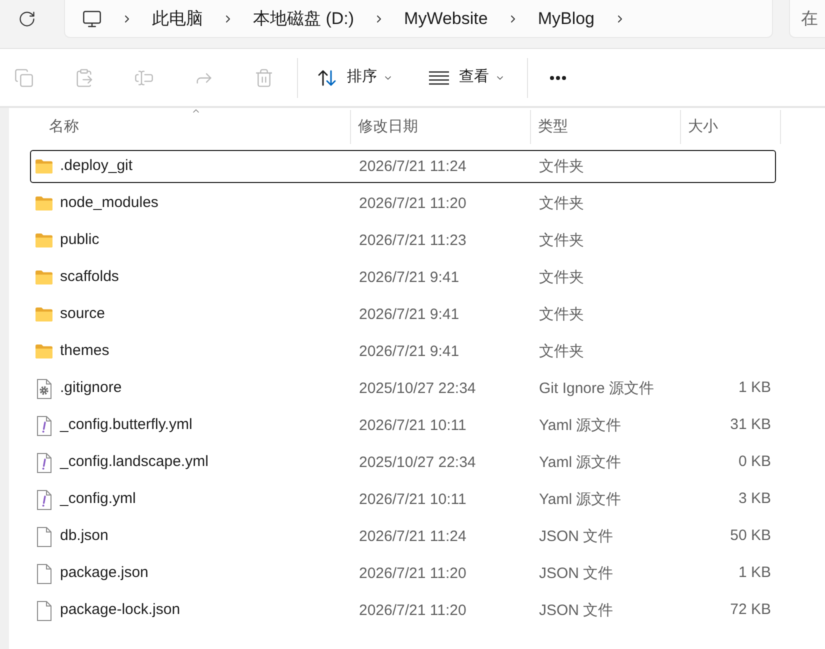 The height and width of the screenshot is (649, 825). I want to click on column-header: 名称, so click(190, 127).